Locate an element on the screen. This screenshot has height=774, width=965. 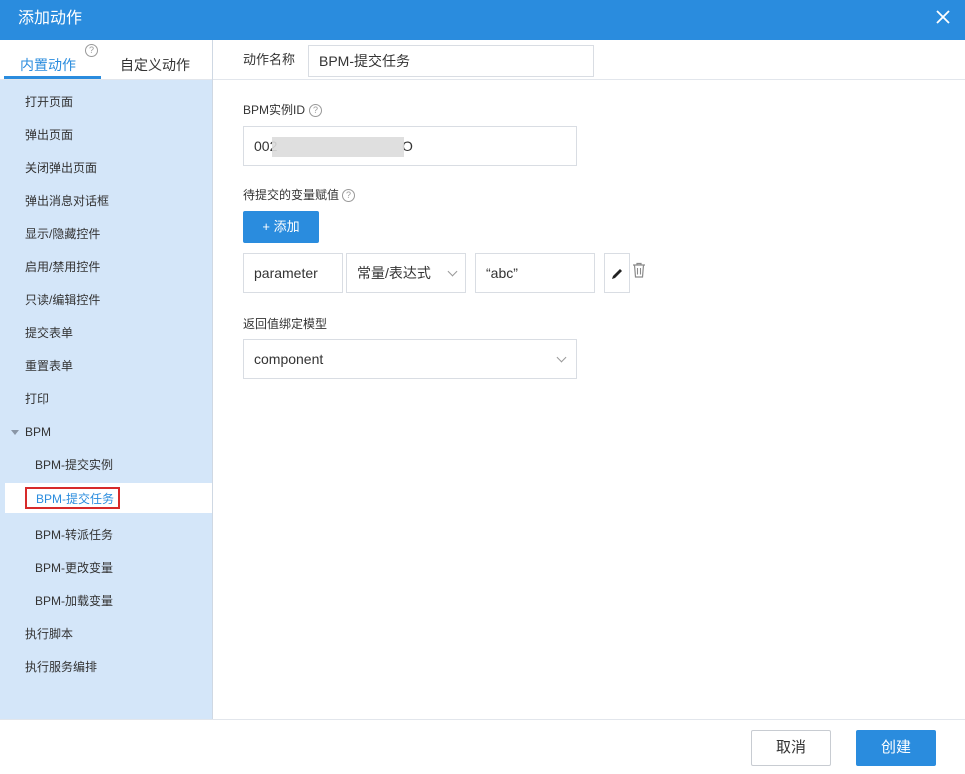
sidebar-item-bpm-change-variable: BPM-更改变量 is located at coordinates (106, 568).